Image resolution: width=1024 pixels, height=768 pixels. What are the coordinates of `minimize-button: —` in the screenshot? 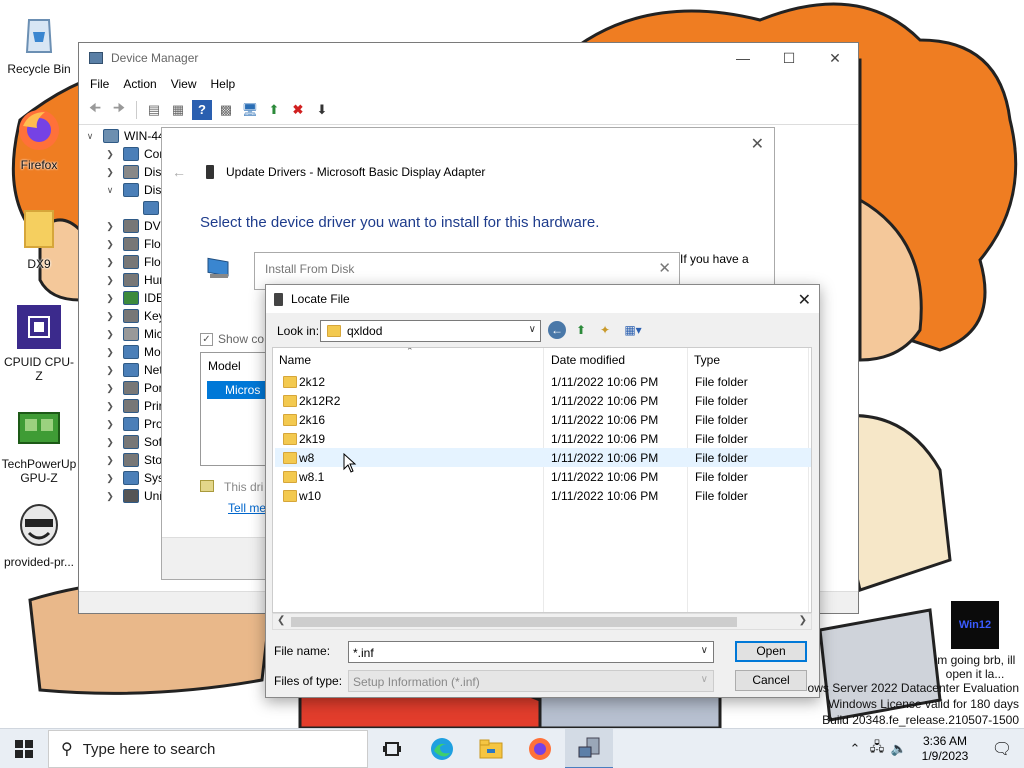 It's located at (743, 58).